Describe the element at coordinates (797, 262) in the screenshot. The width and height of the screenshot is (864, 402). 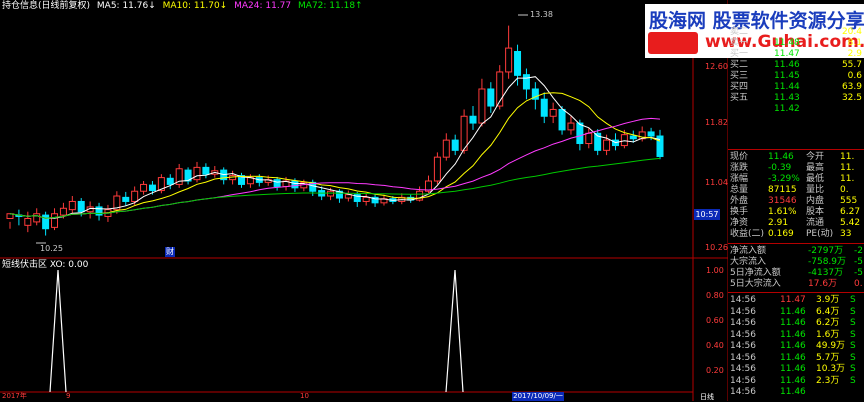
I see `flow-row: 大宗流入 -758.9万 -5` at that location.